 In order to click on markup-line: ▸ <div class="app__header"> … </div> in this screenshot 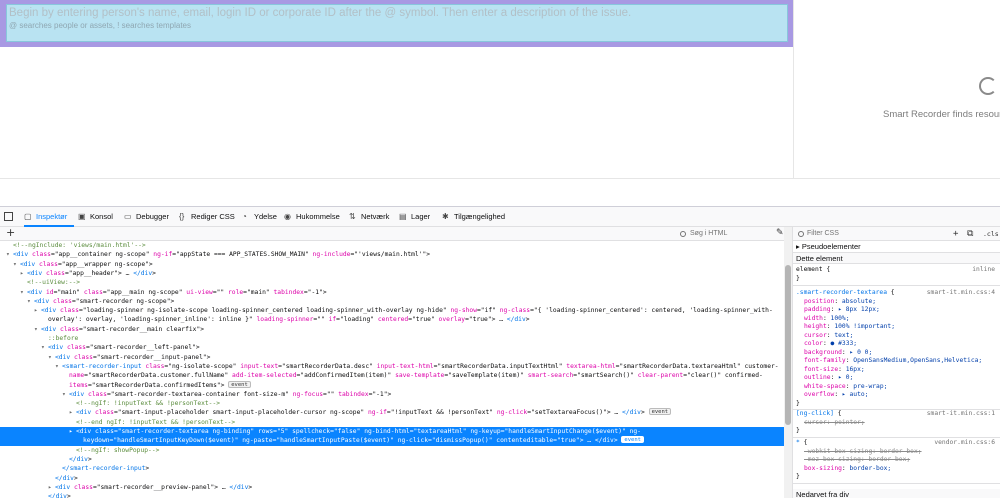, I will do `click(392, 273)`.